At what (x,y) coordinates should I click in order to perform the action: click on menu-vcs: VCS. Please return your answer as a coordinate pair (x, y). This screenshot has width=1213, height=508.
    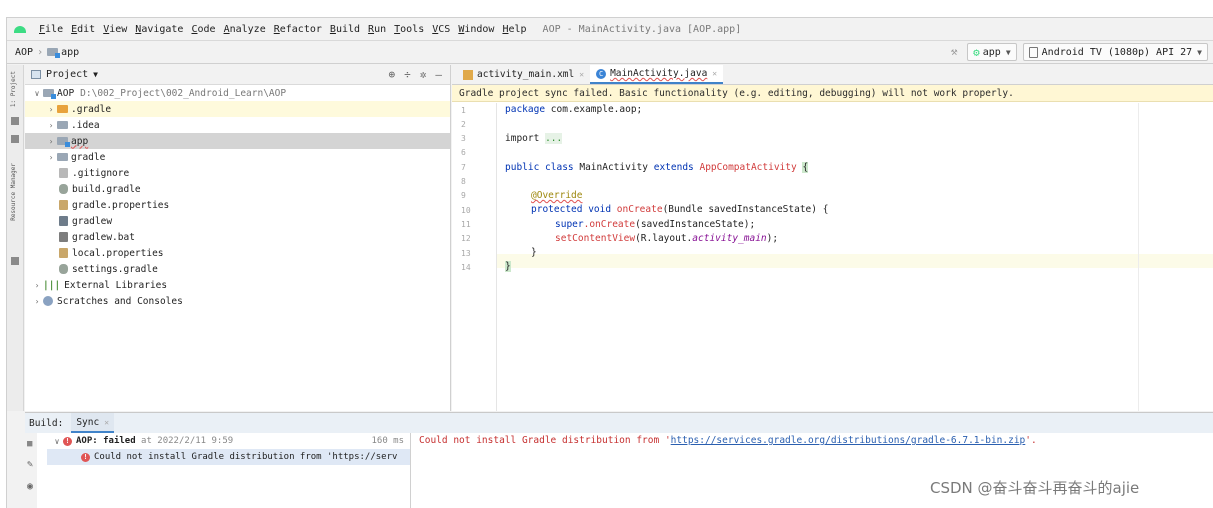
    Looking at the image, I should click on (441, 29).